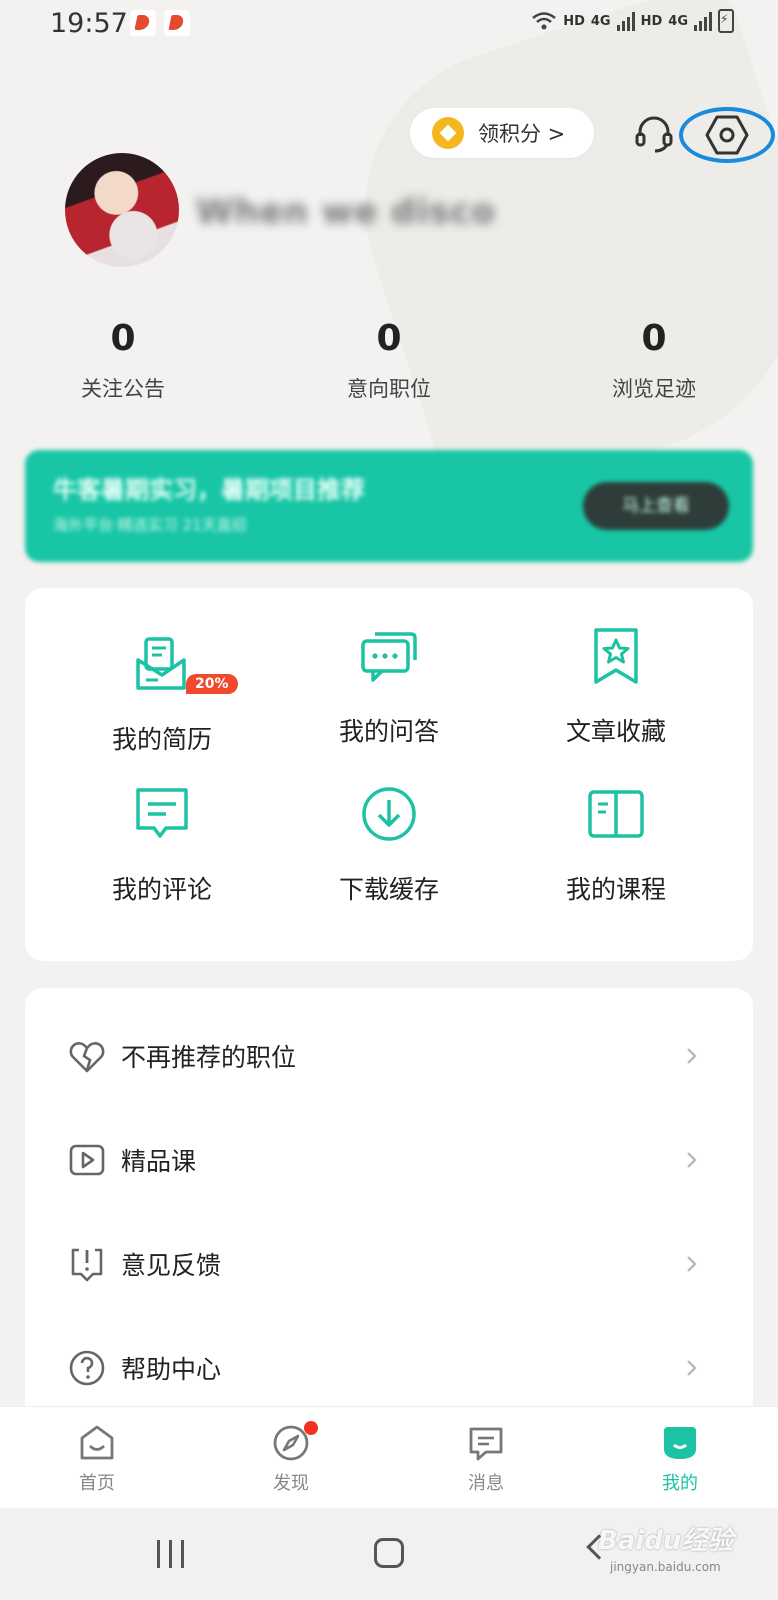  What do you see at coordinates (161, 663) in the screenshot?
I see `resume-icon` at bounding box center [161, 663].